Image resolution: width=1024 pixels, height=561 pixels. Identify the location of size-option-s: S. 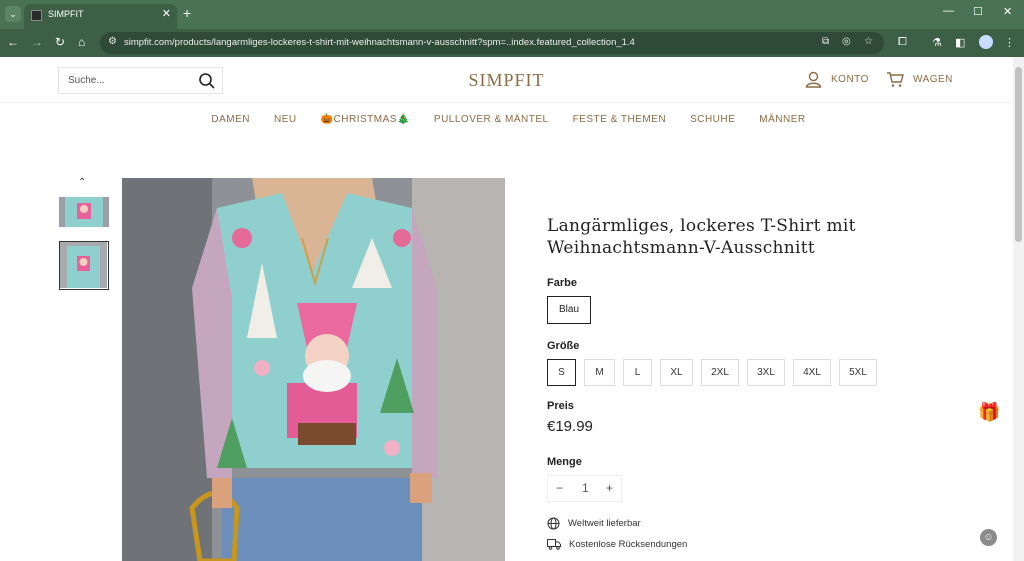
(561, 372).